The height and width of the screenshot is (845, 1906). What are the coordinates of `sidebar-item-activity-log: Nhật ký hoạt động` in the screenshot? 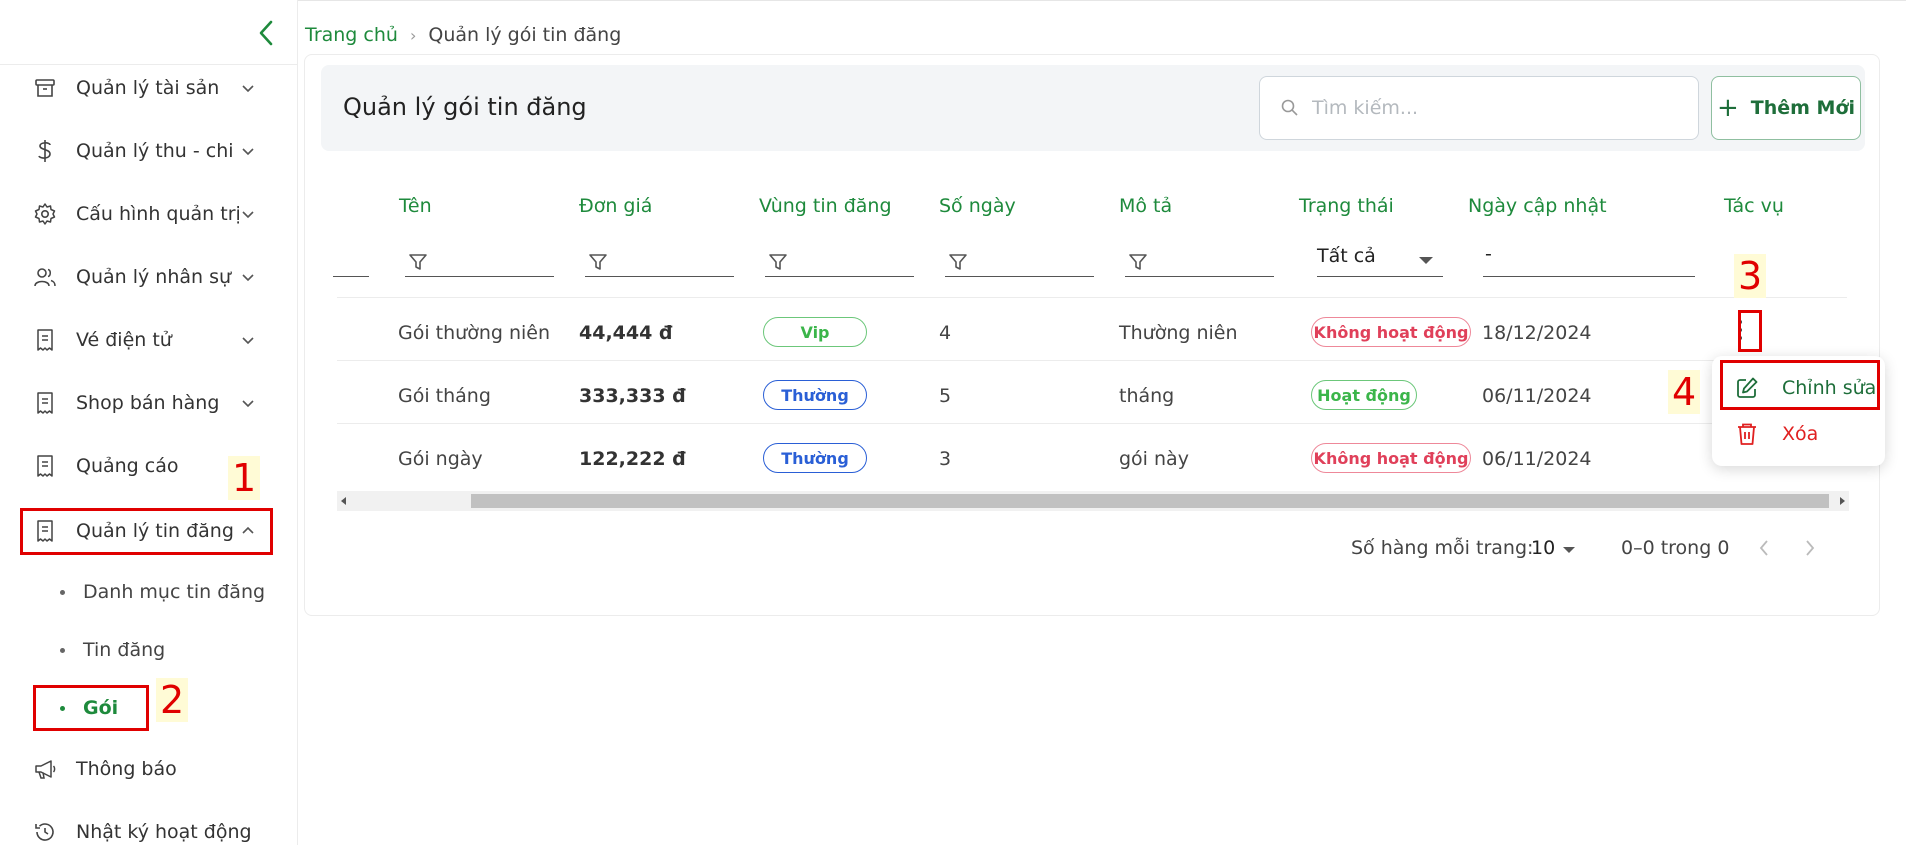 It's located at (147, 827).